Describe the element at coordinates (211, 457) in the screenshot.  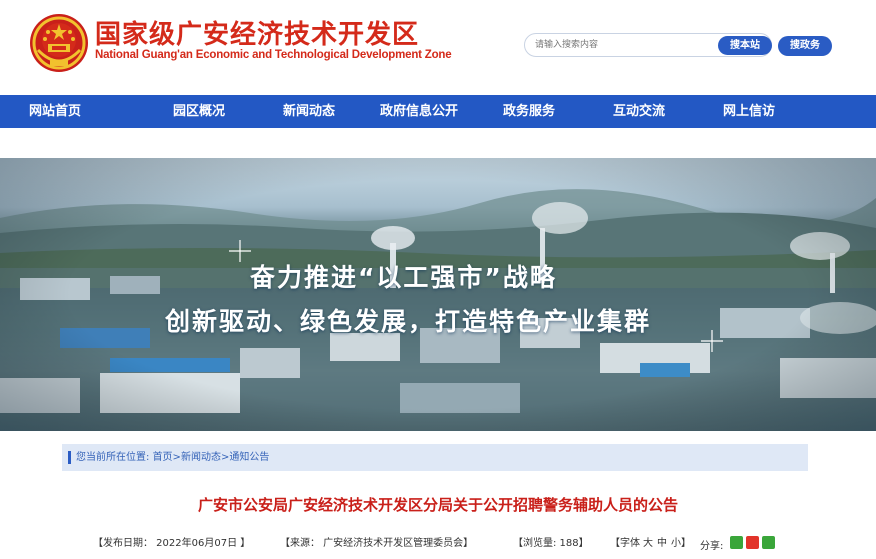
I see `breadcrumb-path: 首页>新闻动态>通知公告` at that location.